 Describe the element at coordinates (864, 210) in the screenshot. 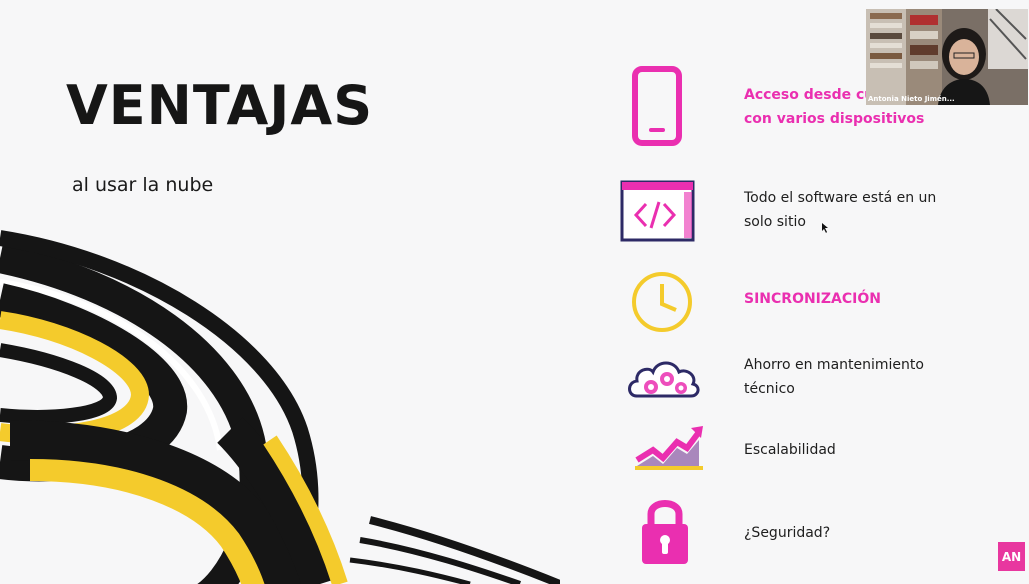

I see `benefit-text-software: Todo el software está en un solo sitio` at that location.